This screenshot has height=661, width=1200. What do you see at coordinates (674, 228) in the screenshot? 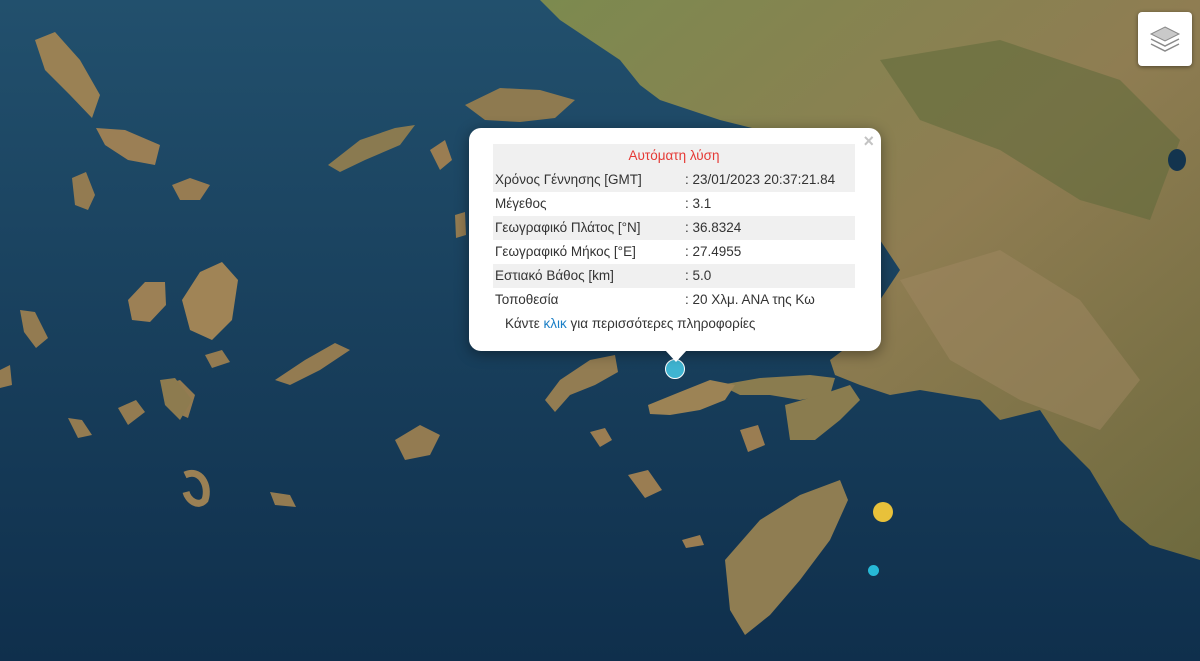
I see `table-row: Γεωγραφικό Πλάτος [°N] : 36.8324` at bounding box center [674, 228].